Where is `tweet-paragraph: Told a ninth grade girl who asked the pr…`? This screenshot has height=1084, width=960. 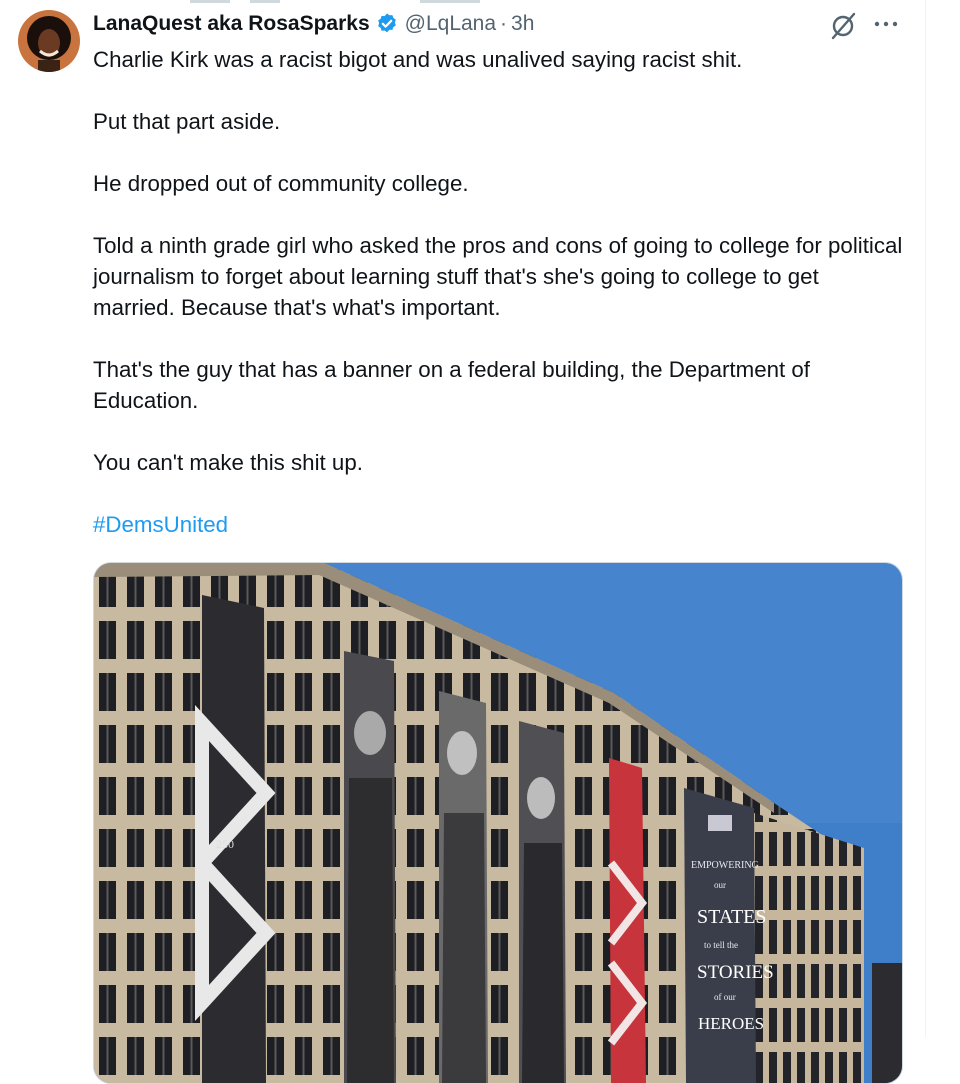
tweet-paragraph: Told a ninth grade girl who asked the pr… is located at coordinates (501, 276).